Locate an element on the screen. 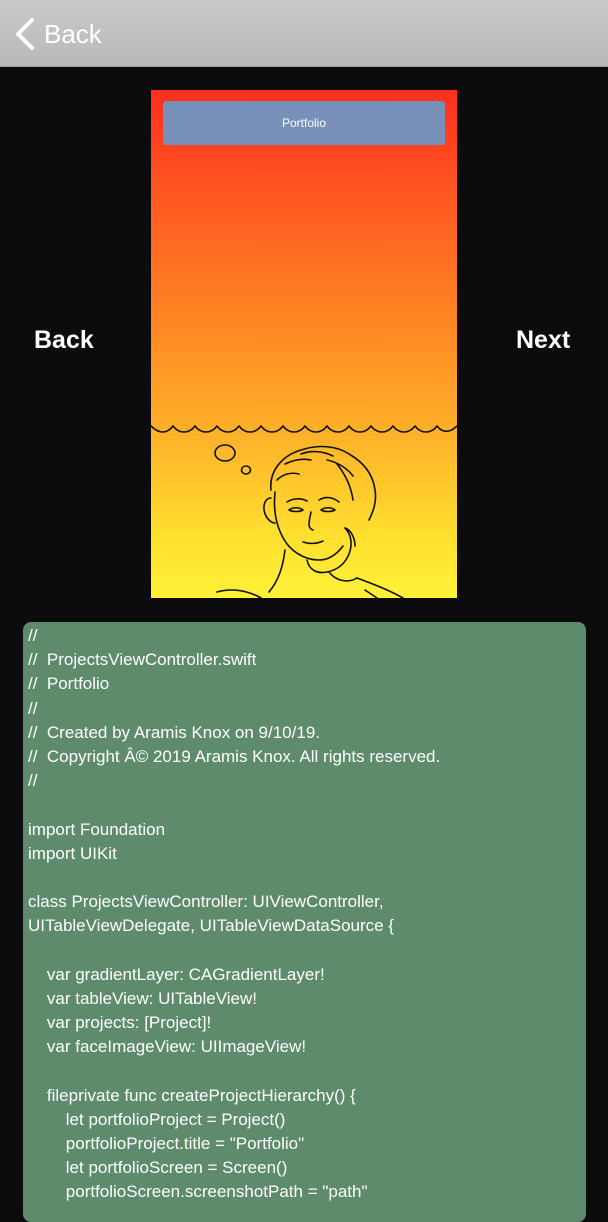  code-line: // ProjectsViewController.swift is located at coordinates (142, 660).